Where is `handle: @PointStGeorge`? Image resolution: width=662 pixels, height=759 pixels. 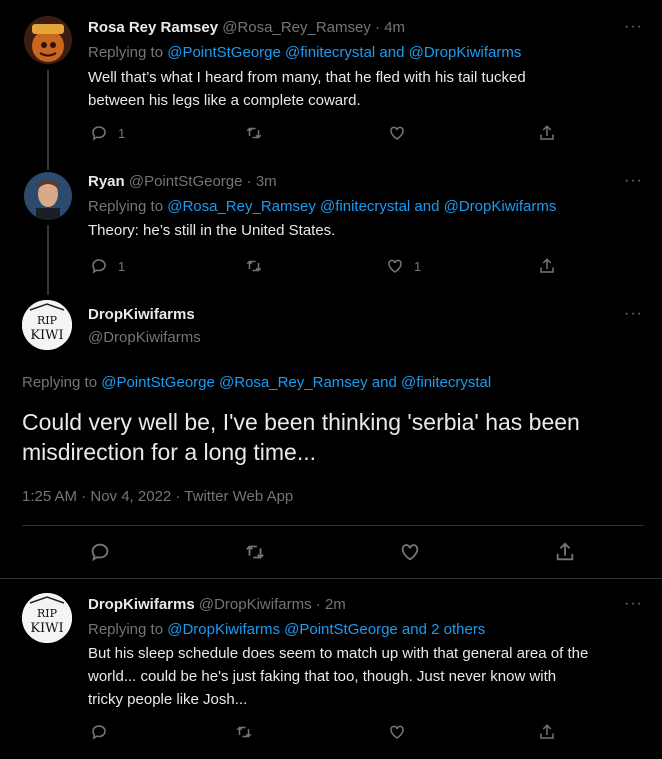
handle: @PointStGeorge is located at coordinates (186, 181).